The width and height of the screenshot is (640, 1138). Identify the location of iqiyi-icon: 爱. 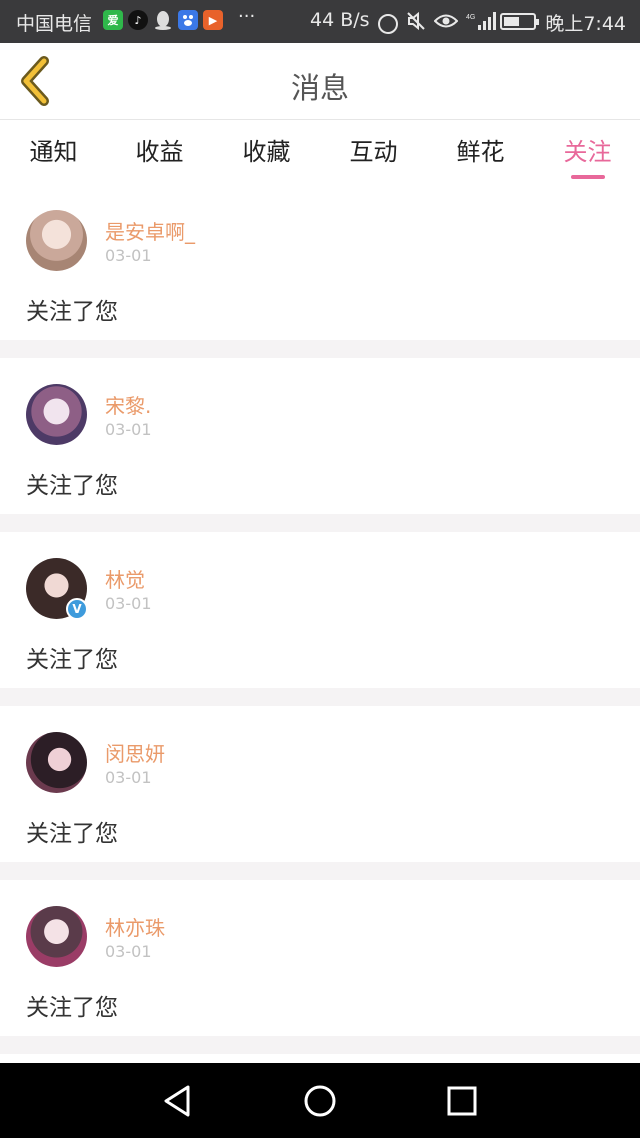
(113, 20).